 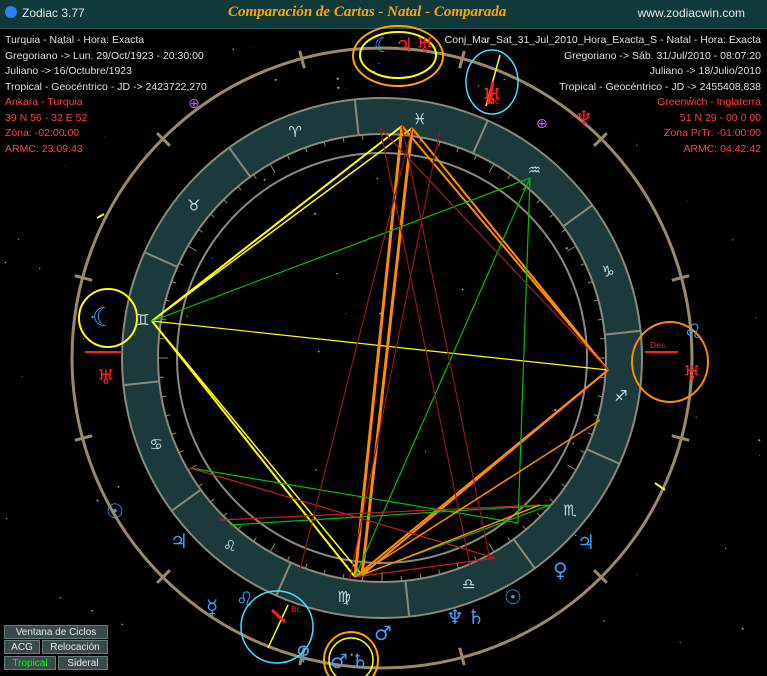 What do you see at coordinates (455, 617) in the screenshot?
I see `neptune-icon: ♆` at bounding box center [455, 617].